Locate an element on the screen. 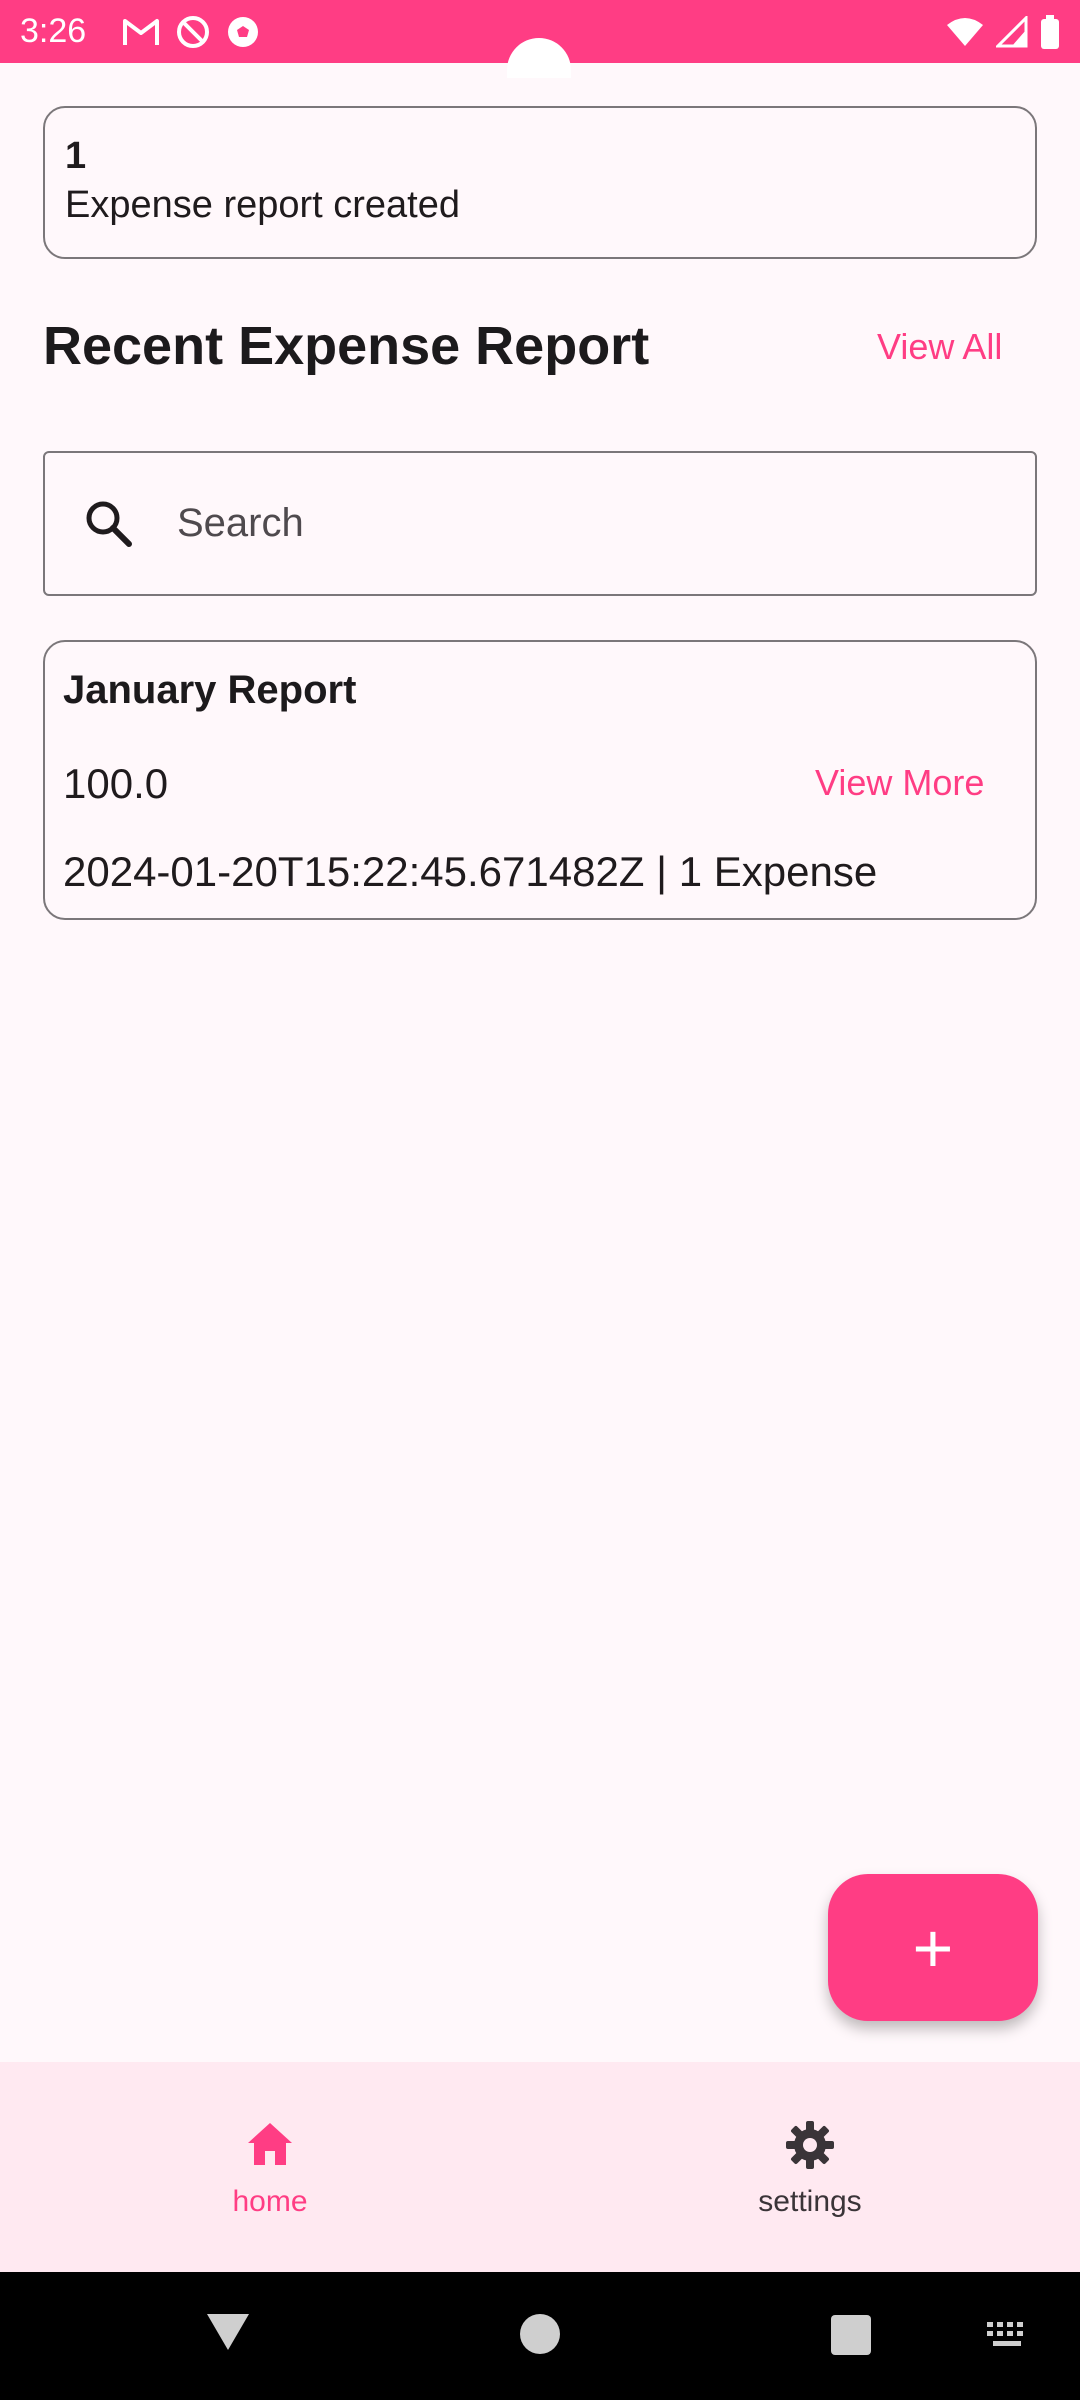 The height and width of the screenshot is (2400, 1080). notice-message: Expense report created is located at coordinates (263, 205).